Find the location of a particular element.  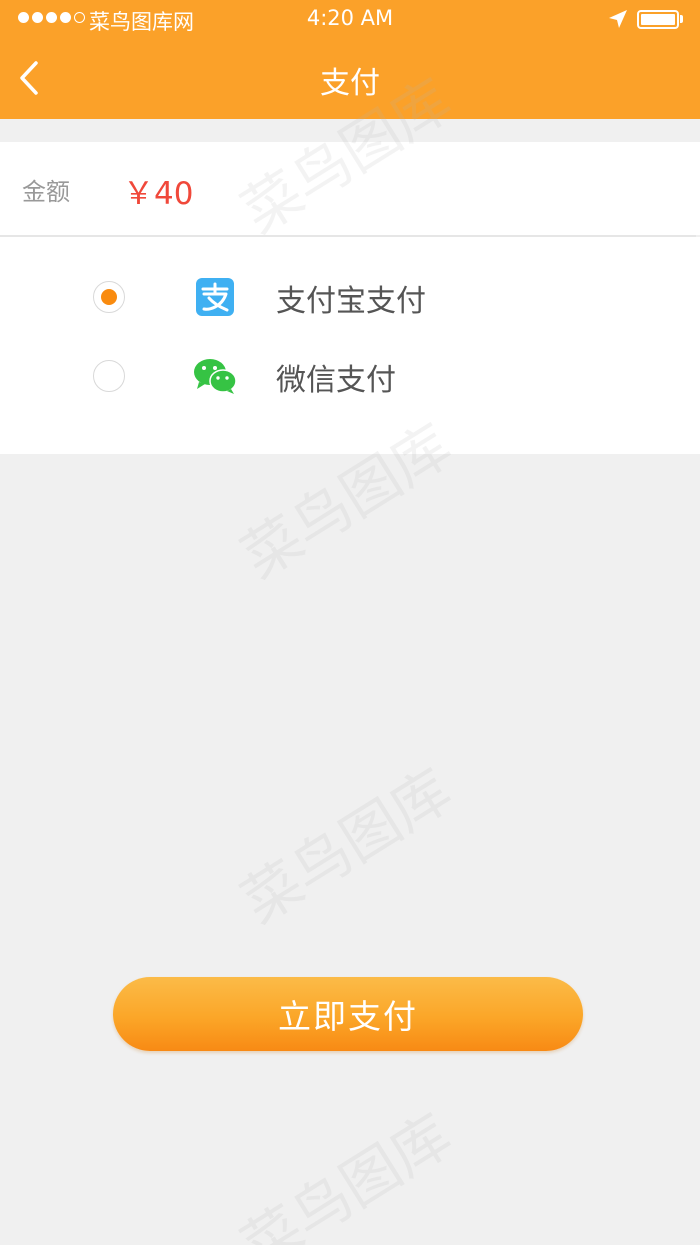

app-header: 菜鸟图库网 4:20 AM 支付 is located at coordinates (350, 59).